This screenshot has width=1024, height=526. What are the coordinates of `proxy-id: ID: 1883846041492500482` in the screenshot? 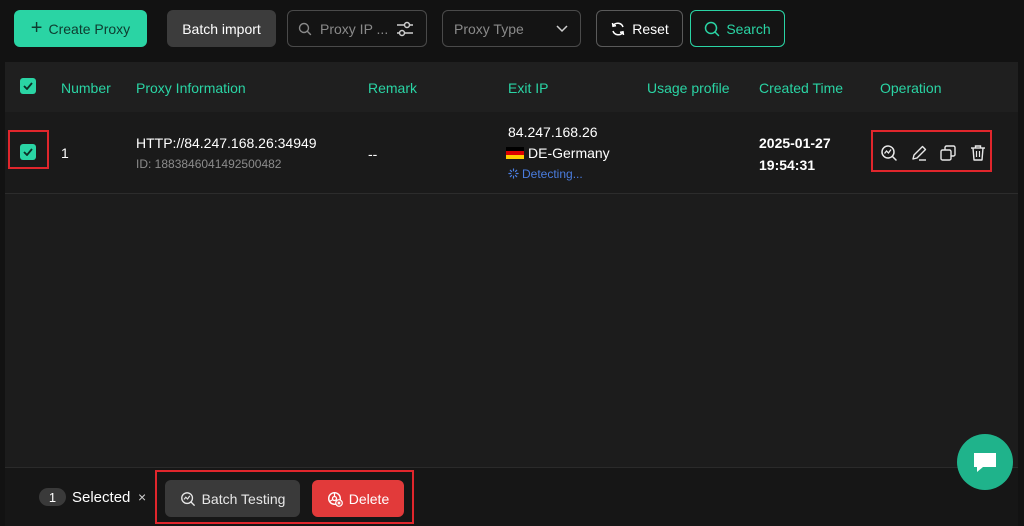 It's located at (209, 164).